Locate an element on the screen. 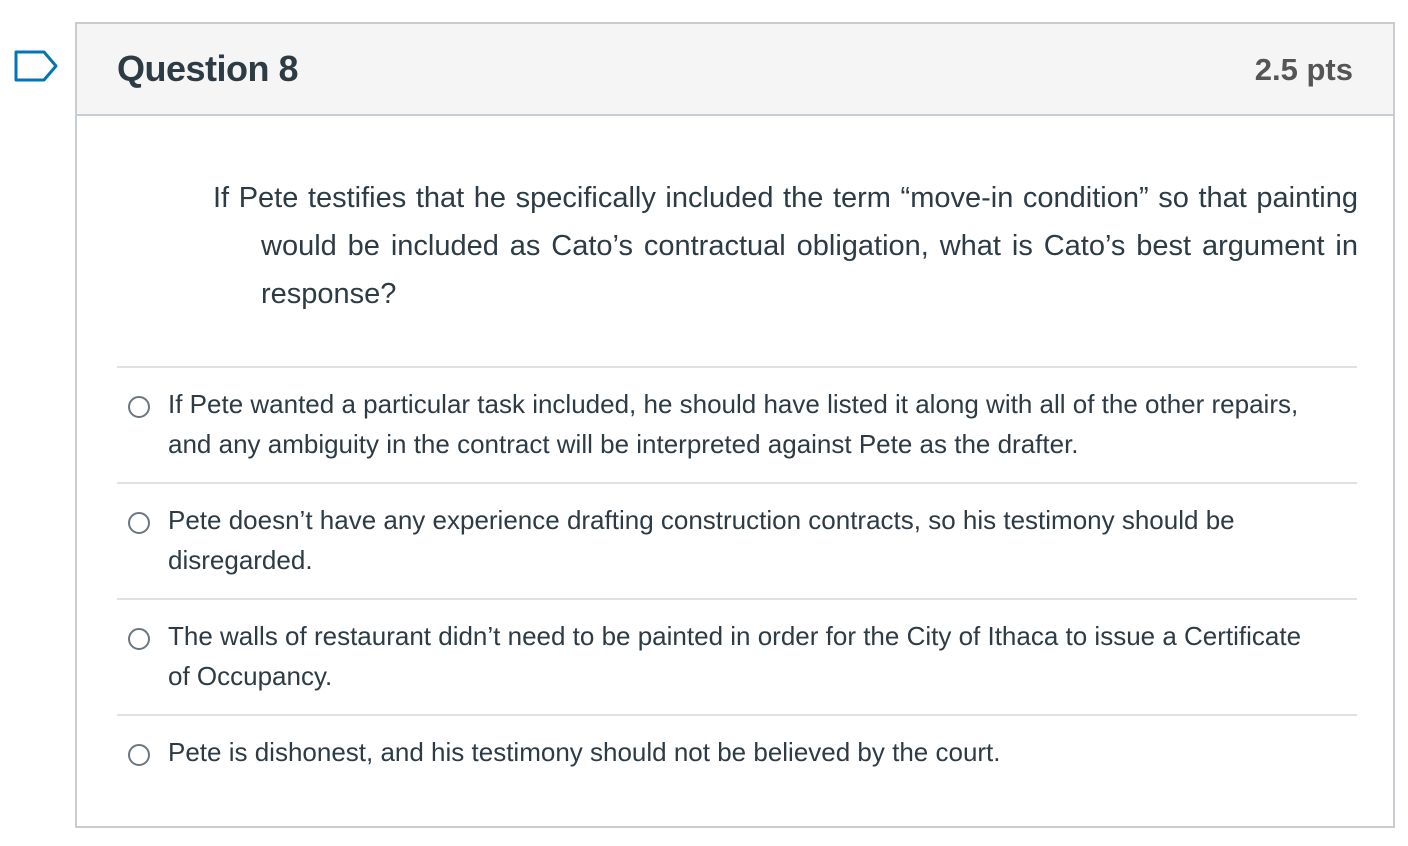 The image size is (1408, 846). question-header: Question 8 2.5 pts is located at coordinates (735, 70).